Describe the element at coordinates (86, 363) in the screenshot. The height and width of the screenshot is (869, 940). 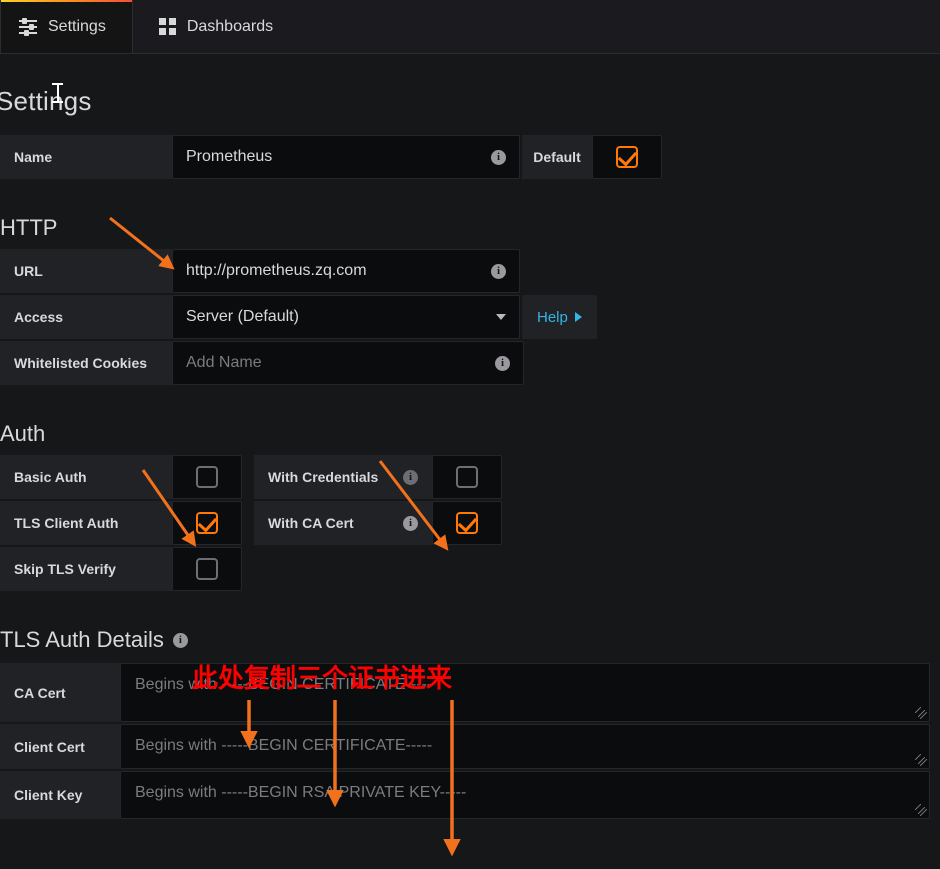
I see `whitelisted-cookies-label: Whitelisted Cookies` at that location.